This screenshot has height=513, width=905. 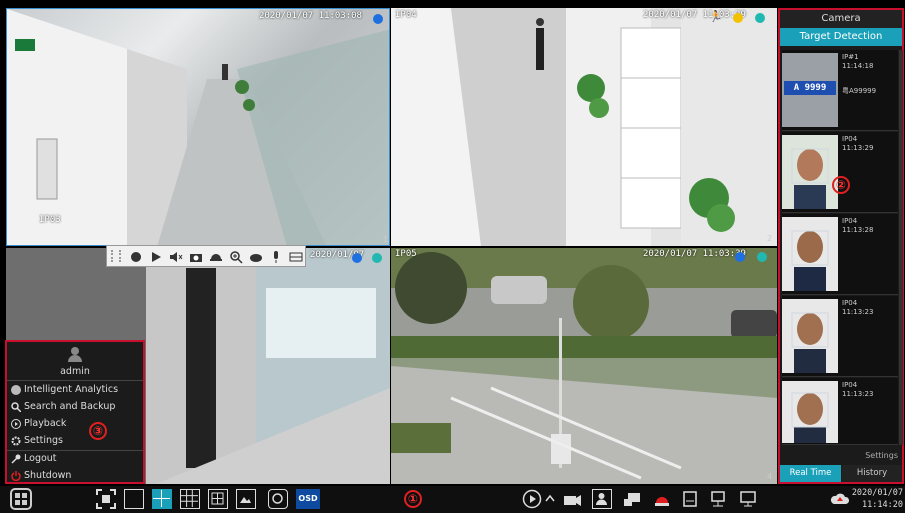 What do you see at coordinates (216, 256) in the screenshot?
I see `ptz-dome-icon` at bounding box center [216, 256].